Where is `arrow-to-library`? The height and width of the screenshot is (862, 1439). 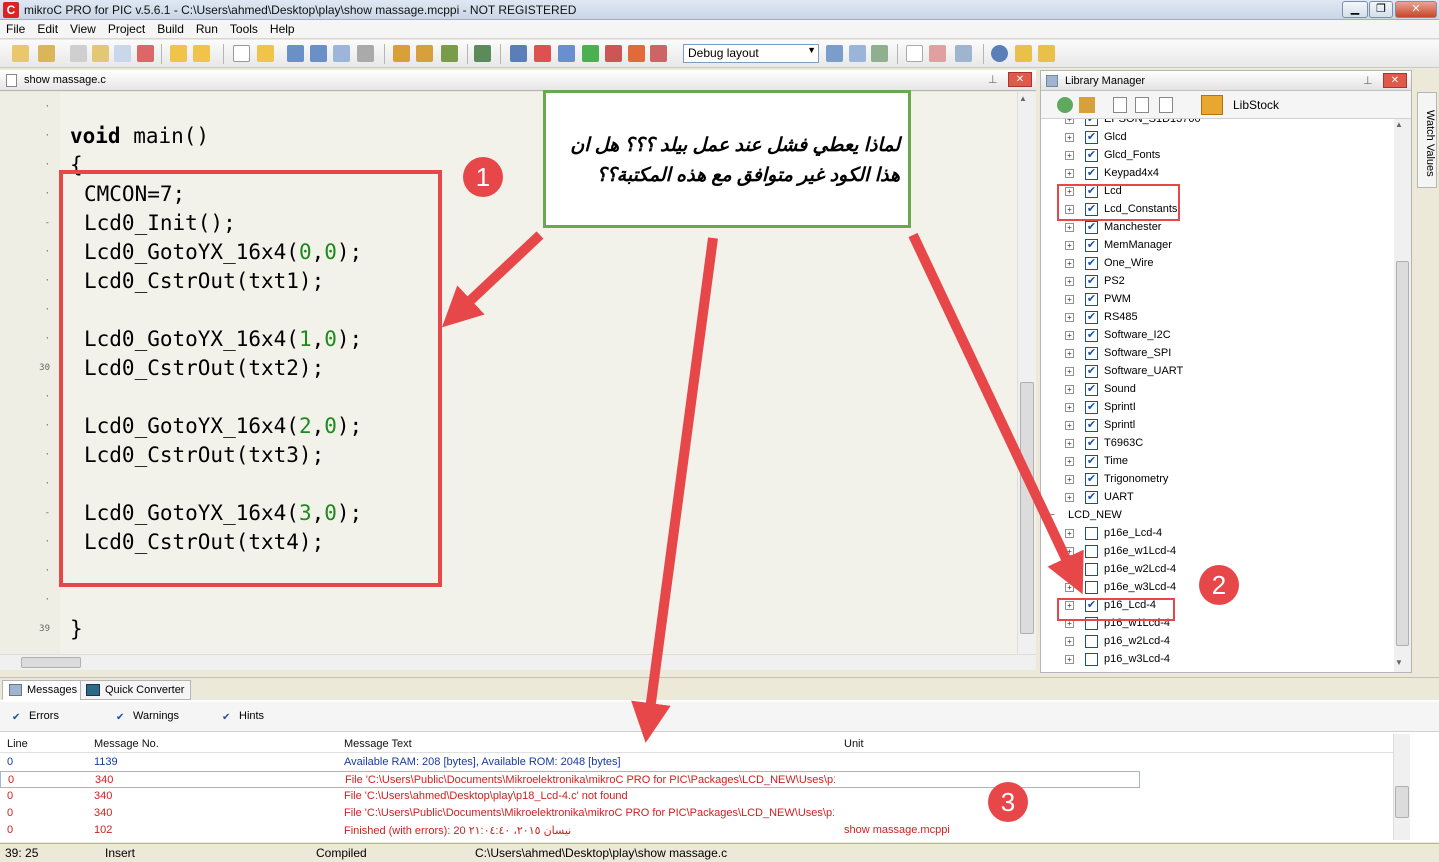
arrow-to-library is located at coordinates (996, 413).